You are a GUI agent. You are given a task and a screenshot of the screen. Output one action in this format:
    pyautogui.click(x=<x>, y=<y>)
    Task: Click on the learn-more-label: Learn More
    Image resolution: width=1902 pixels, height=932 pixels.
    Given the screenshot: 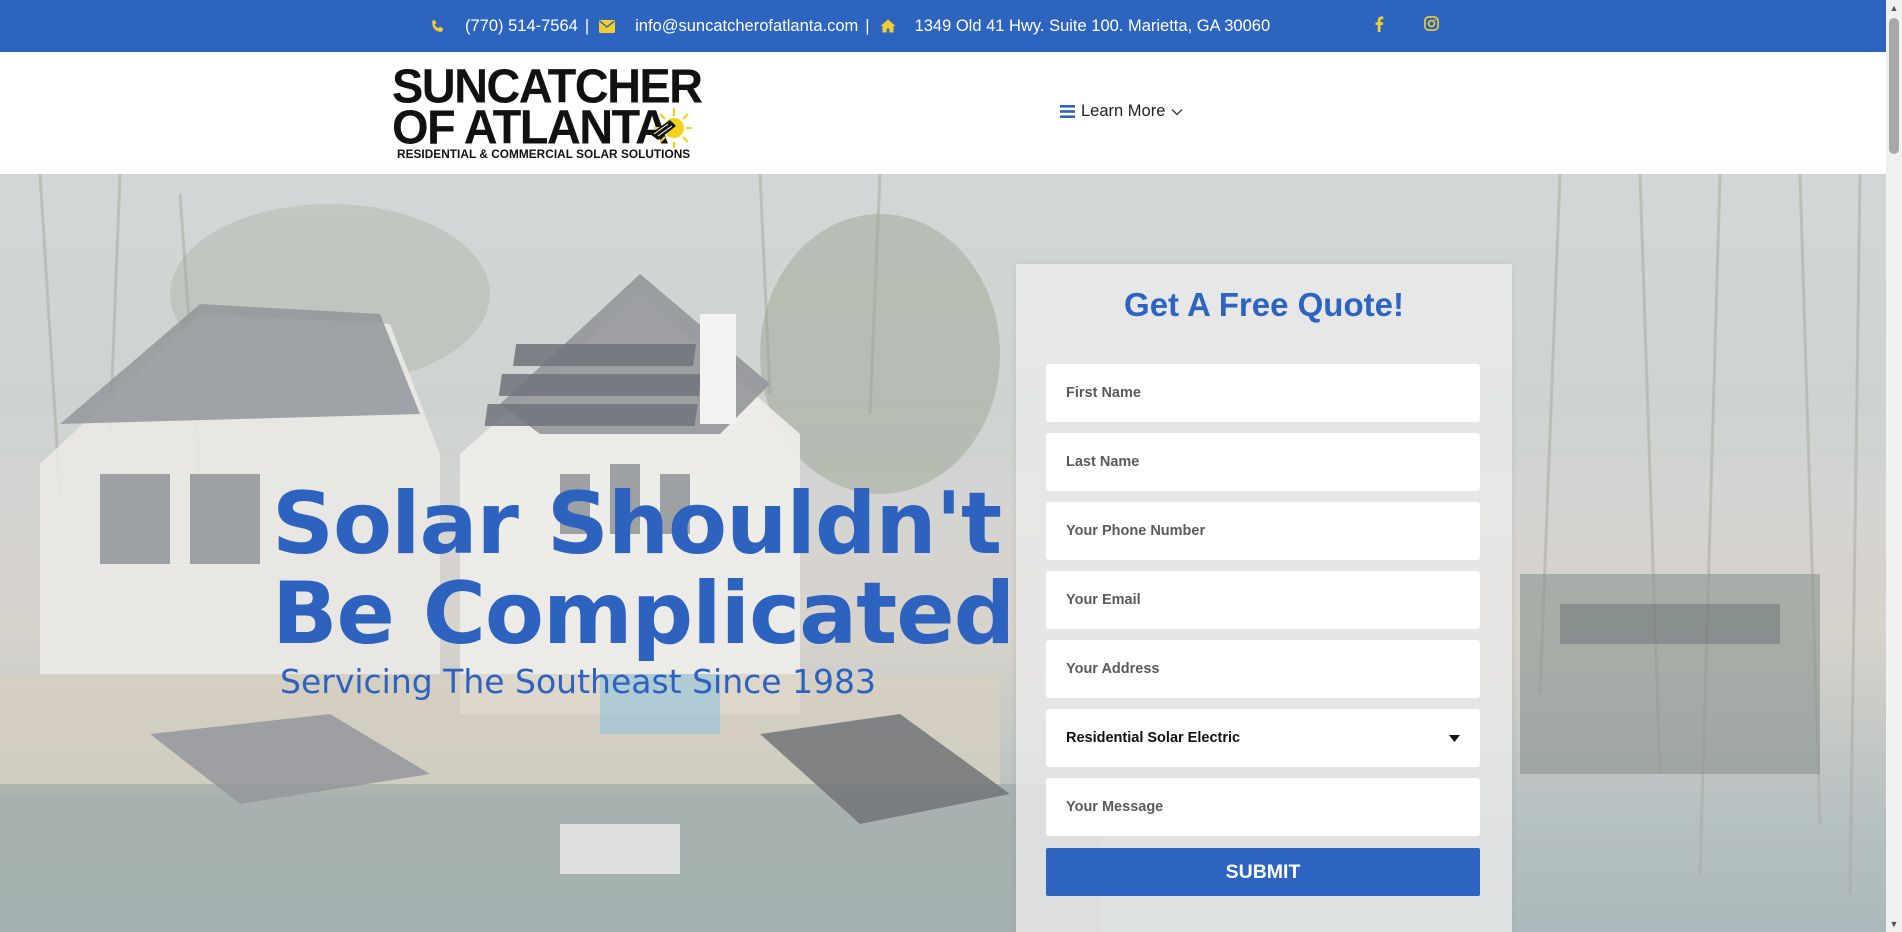 What is the action you would take?
    pyautogui.click(x=1123, y=111)
    